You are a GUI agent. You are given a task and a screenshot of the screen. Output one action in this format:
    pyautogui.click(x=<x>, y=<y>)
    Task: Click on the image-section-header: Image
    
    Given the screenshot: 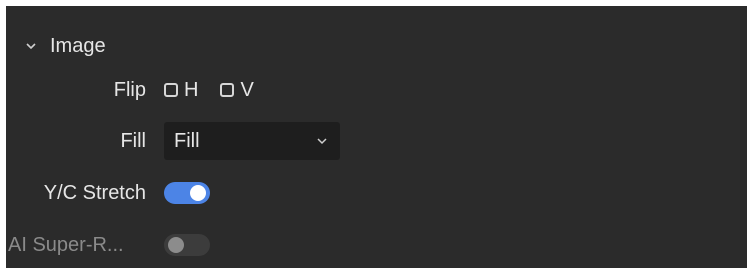 What is the action you would take?
    pyautogui.click(x=64, y=46)
    